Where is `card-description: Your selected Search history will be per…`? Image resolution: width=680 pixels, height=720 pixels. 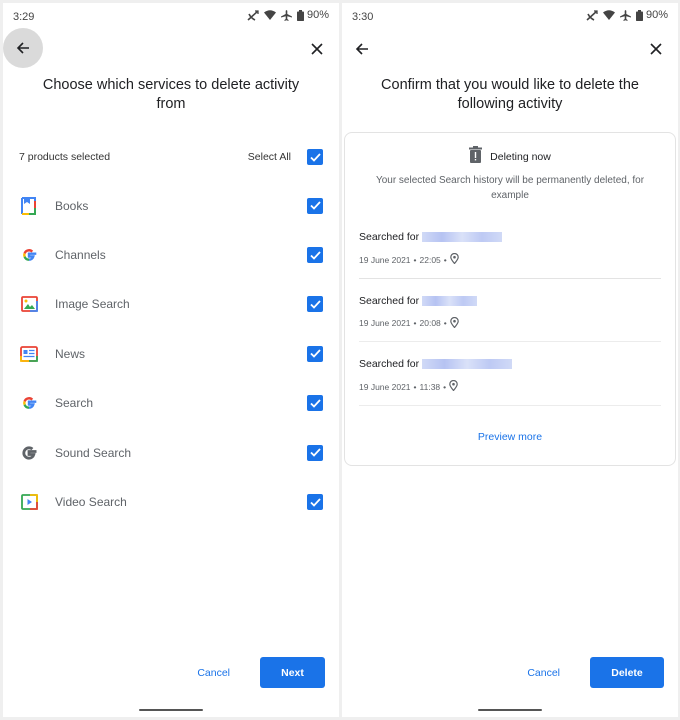
card-description: Your selected Search history will be per… is located at coordinates (510, 188).